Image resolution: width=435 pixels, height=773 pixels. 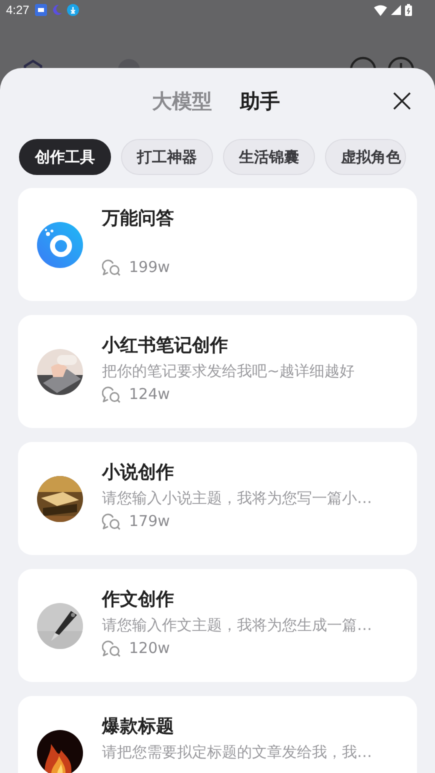 What do you see at coordinates (165, 346) in the screenshot?
I see `assistant-title: 小红书笔记创作` at bounding box center [165, 346].